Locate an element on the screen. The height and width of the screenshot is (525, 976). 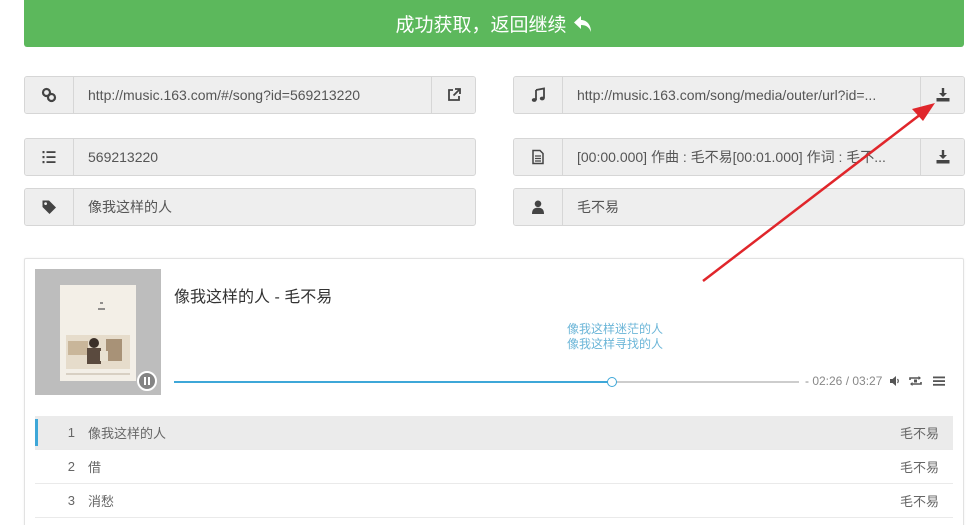
playlist-item: 3 消愁 毛不易 is located at coordinates (494, 501).